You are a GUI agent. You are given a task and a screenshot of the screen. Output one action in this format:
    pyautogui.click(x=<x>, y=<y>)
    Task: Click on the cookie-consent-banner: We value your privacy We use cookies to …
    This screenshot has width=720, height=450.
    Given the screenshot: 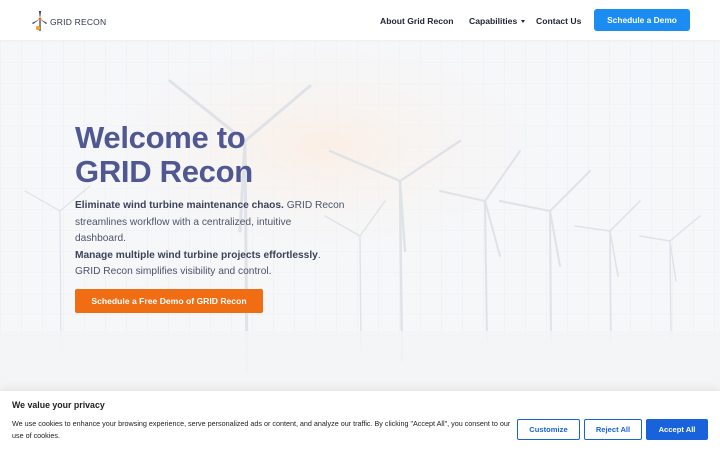 What is the action you would take?
    pyautogui.click(x=360, y=420)
    